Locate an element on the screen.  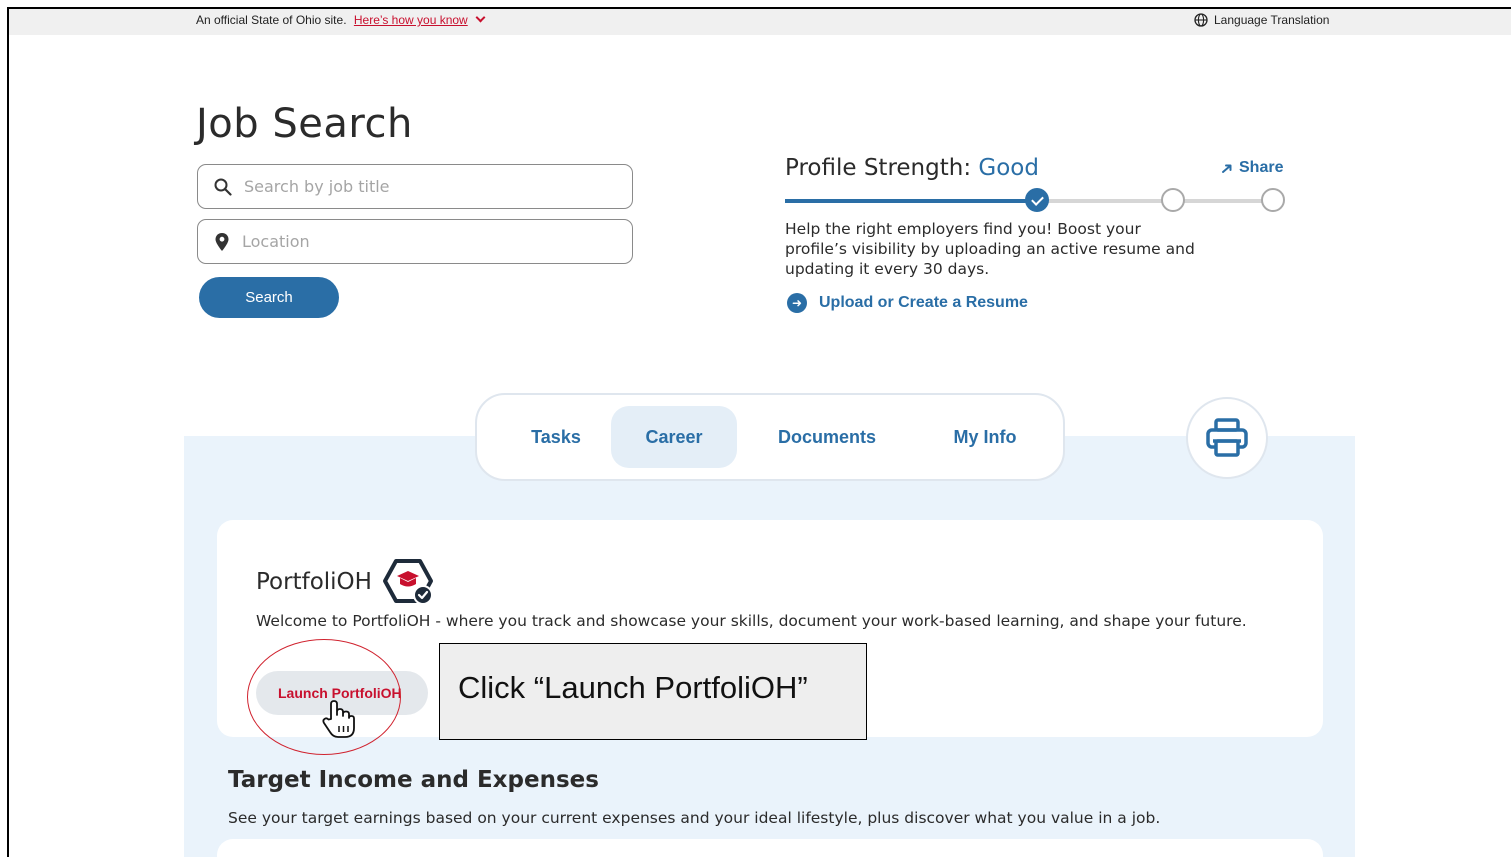
pointer-hand-icon is located at coordinates (338, 719).